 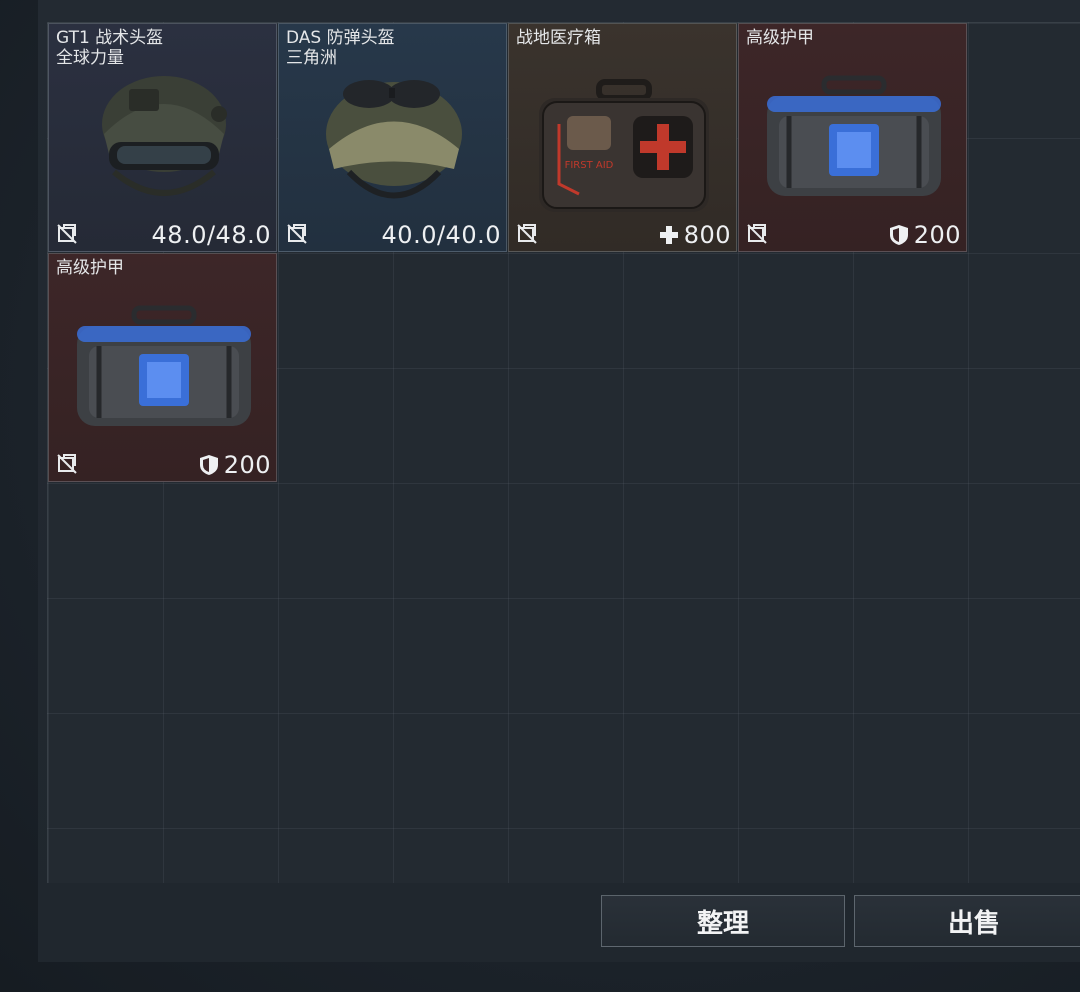 I want to click on sell-button: 出售, so click(x=967, y=921).